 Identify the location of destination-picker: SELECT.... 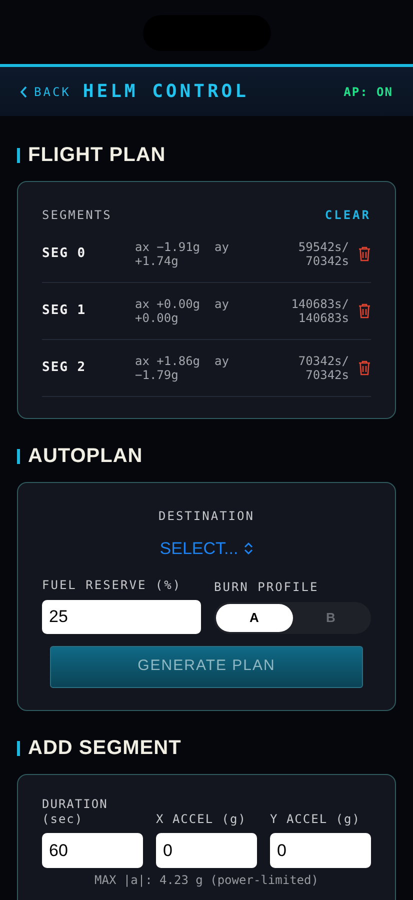
(207, 549).